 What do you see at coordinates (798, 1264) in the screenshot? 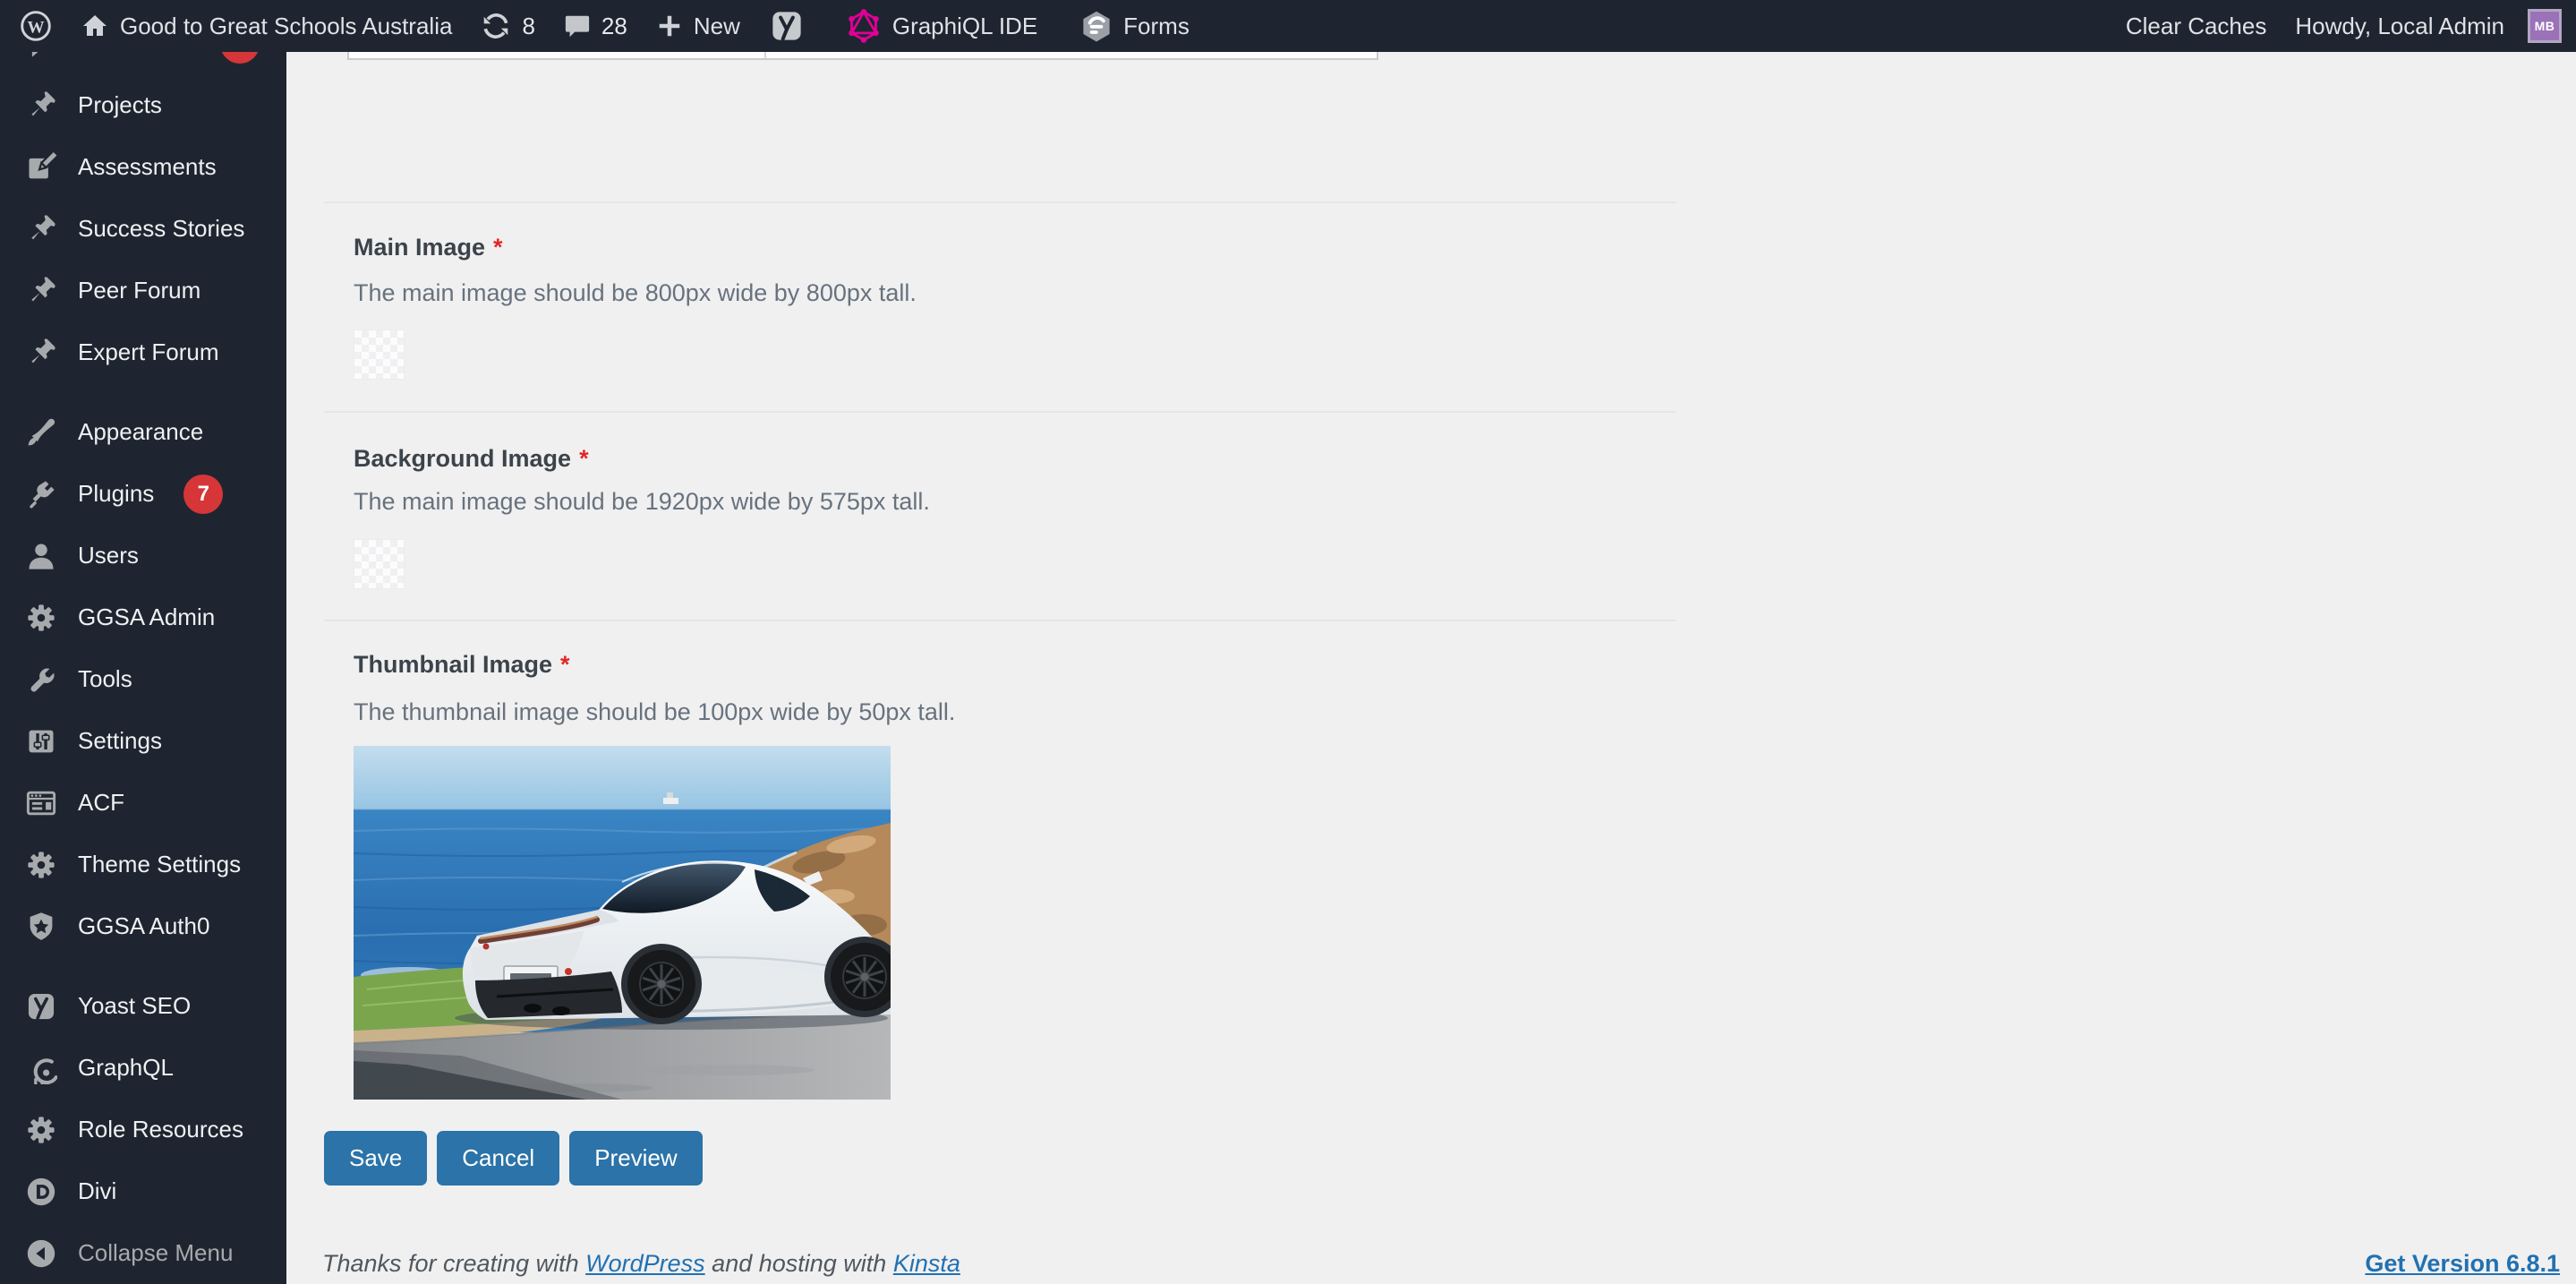
I see `footer-text: and hosting with` at bounding box center [798, 1264].